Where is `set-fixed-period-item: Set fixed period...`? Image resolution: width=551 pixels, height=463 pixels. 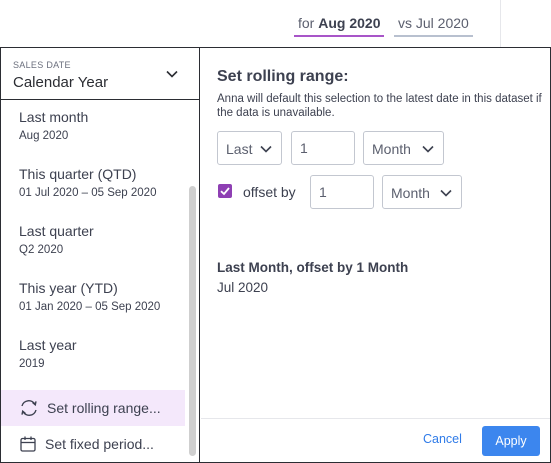 set-fixed-period-item: Set fixed period... is located at coordinates (93, 444).